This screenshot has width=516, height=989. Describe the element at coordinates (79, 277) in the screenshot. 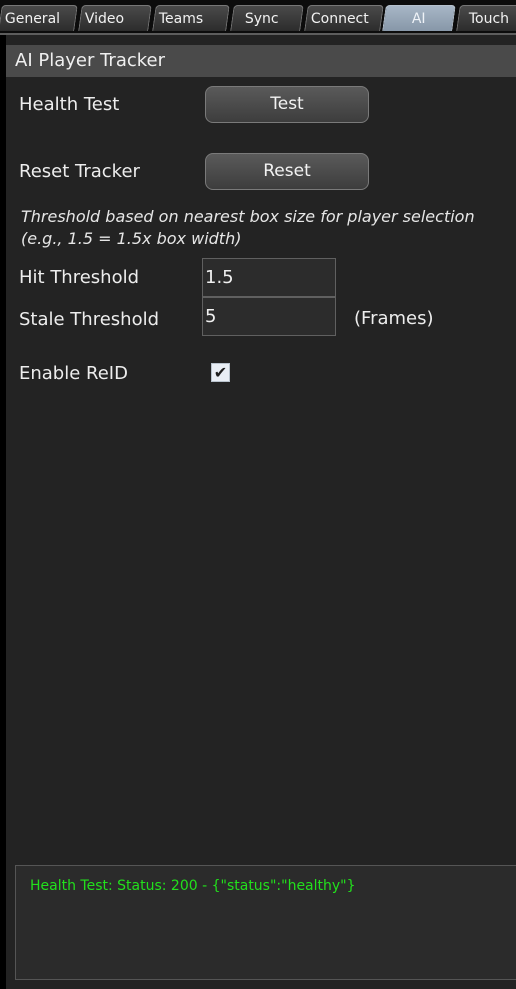

I see `hit-threshold-label: Hit Threshold` at that location.